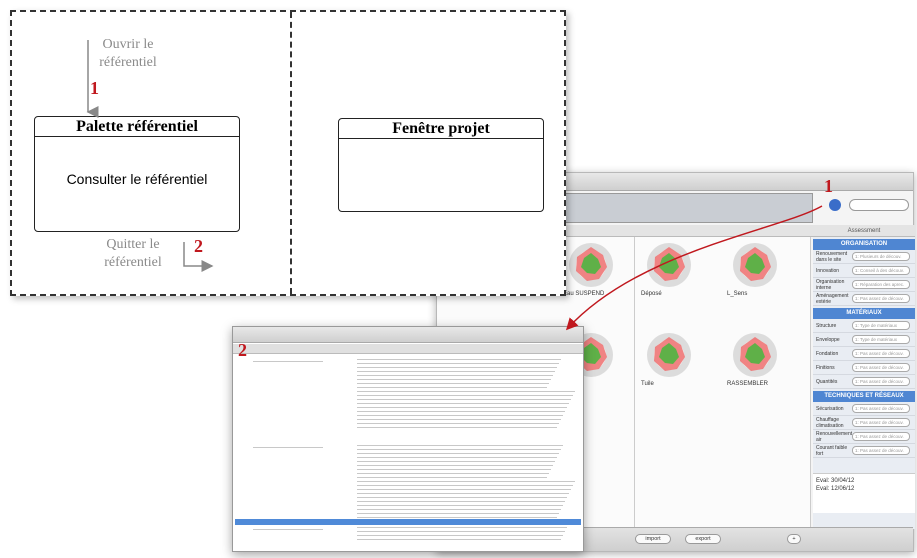  I want to click on assessment-row: Quantités 1: Pas assez de découv., so click(864, 382).